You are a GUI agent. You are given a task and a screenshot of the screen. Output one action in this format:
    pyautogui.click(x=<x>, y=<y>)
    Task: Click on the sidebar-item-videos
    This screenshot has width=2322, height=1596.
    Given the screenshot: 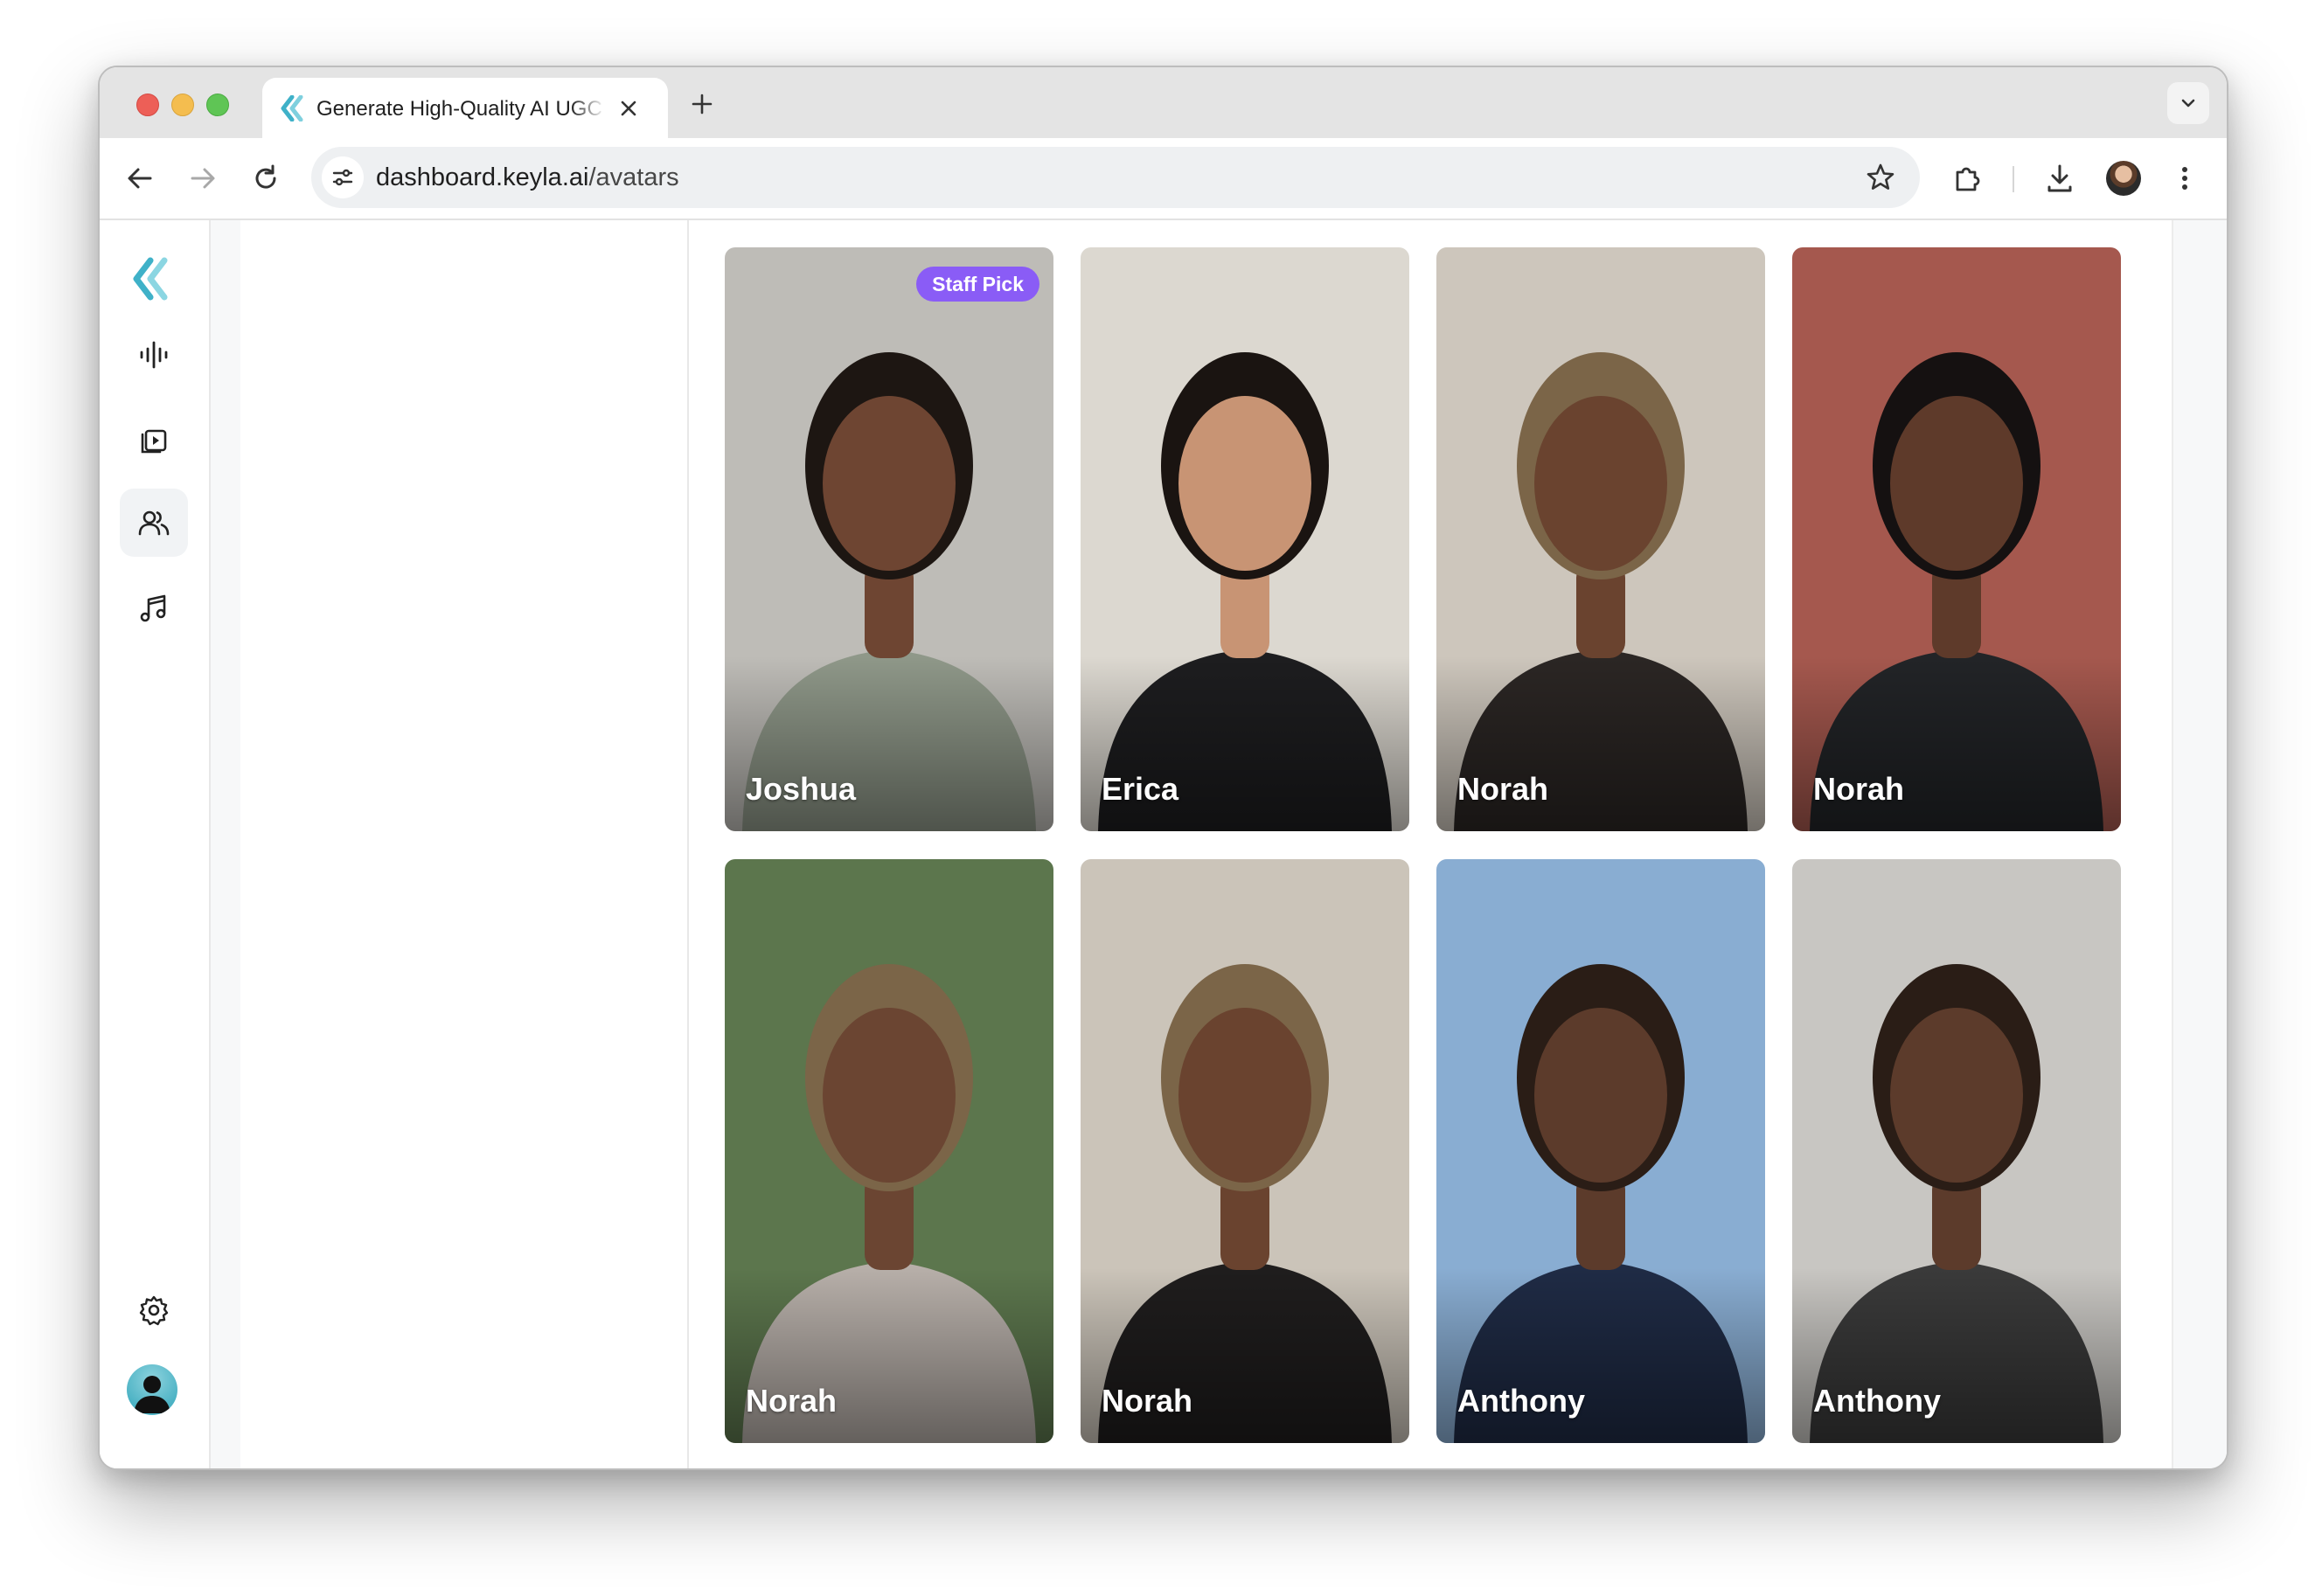 What is the action you would take?
    pyautogui.click(x=154, y=440)
    